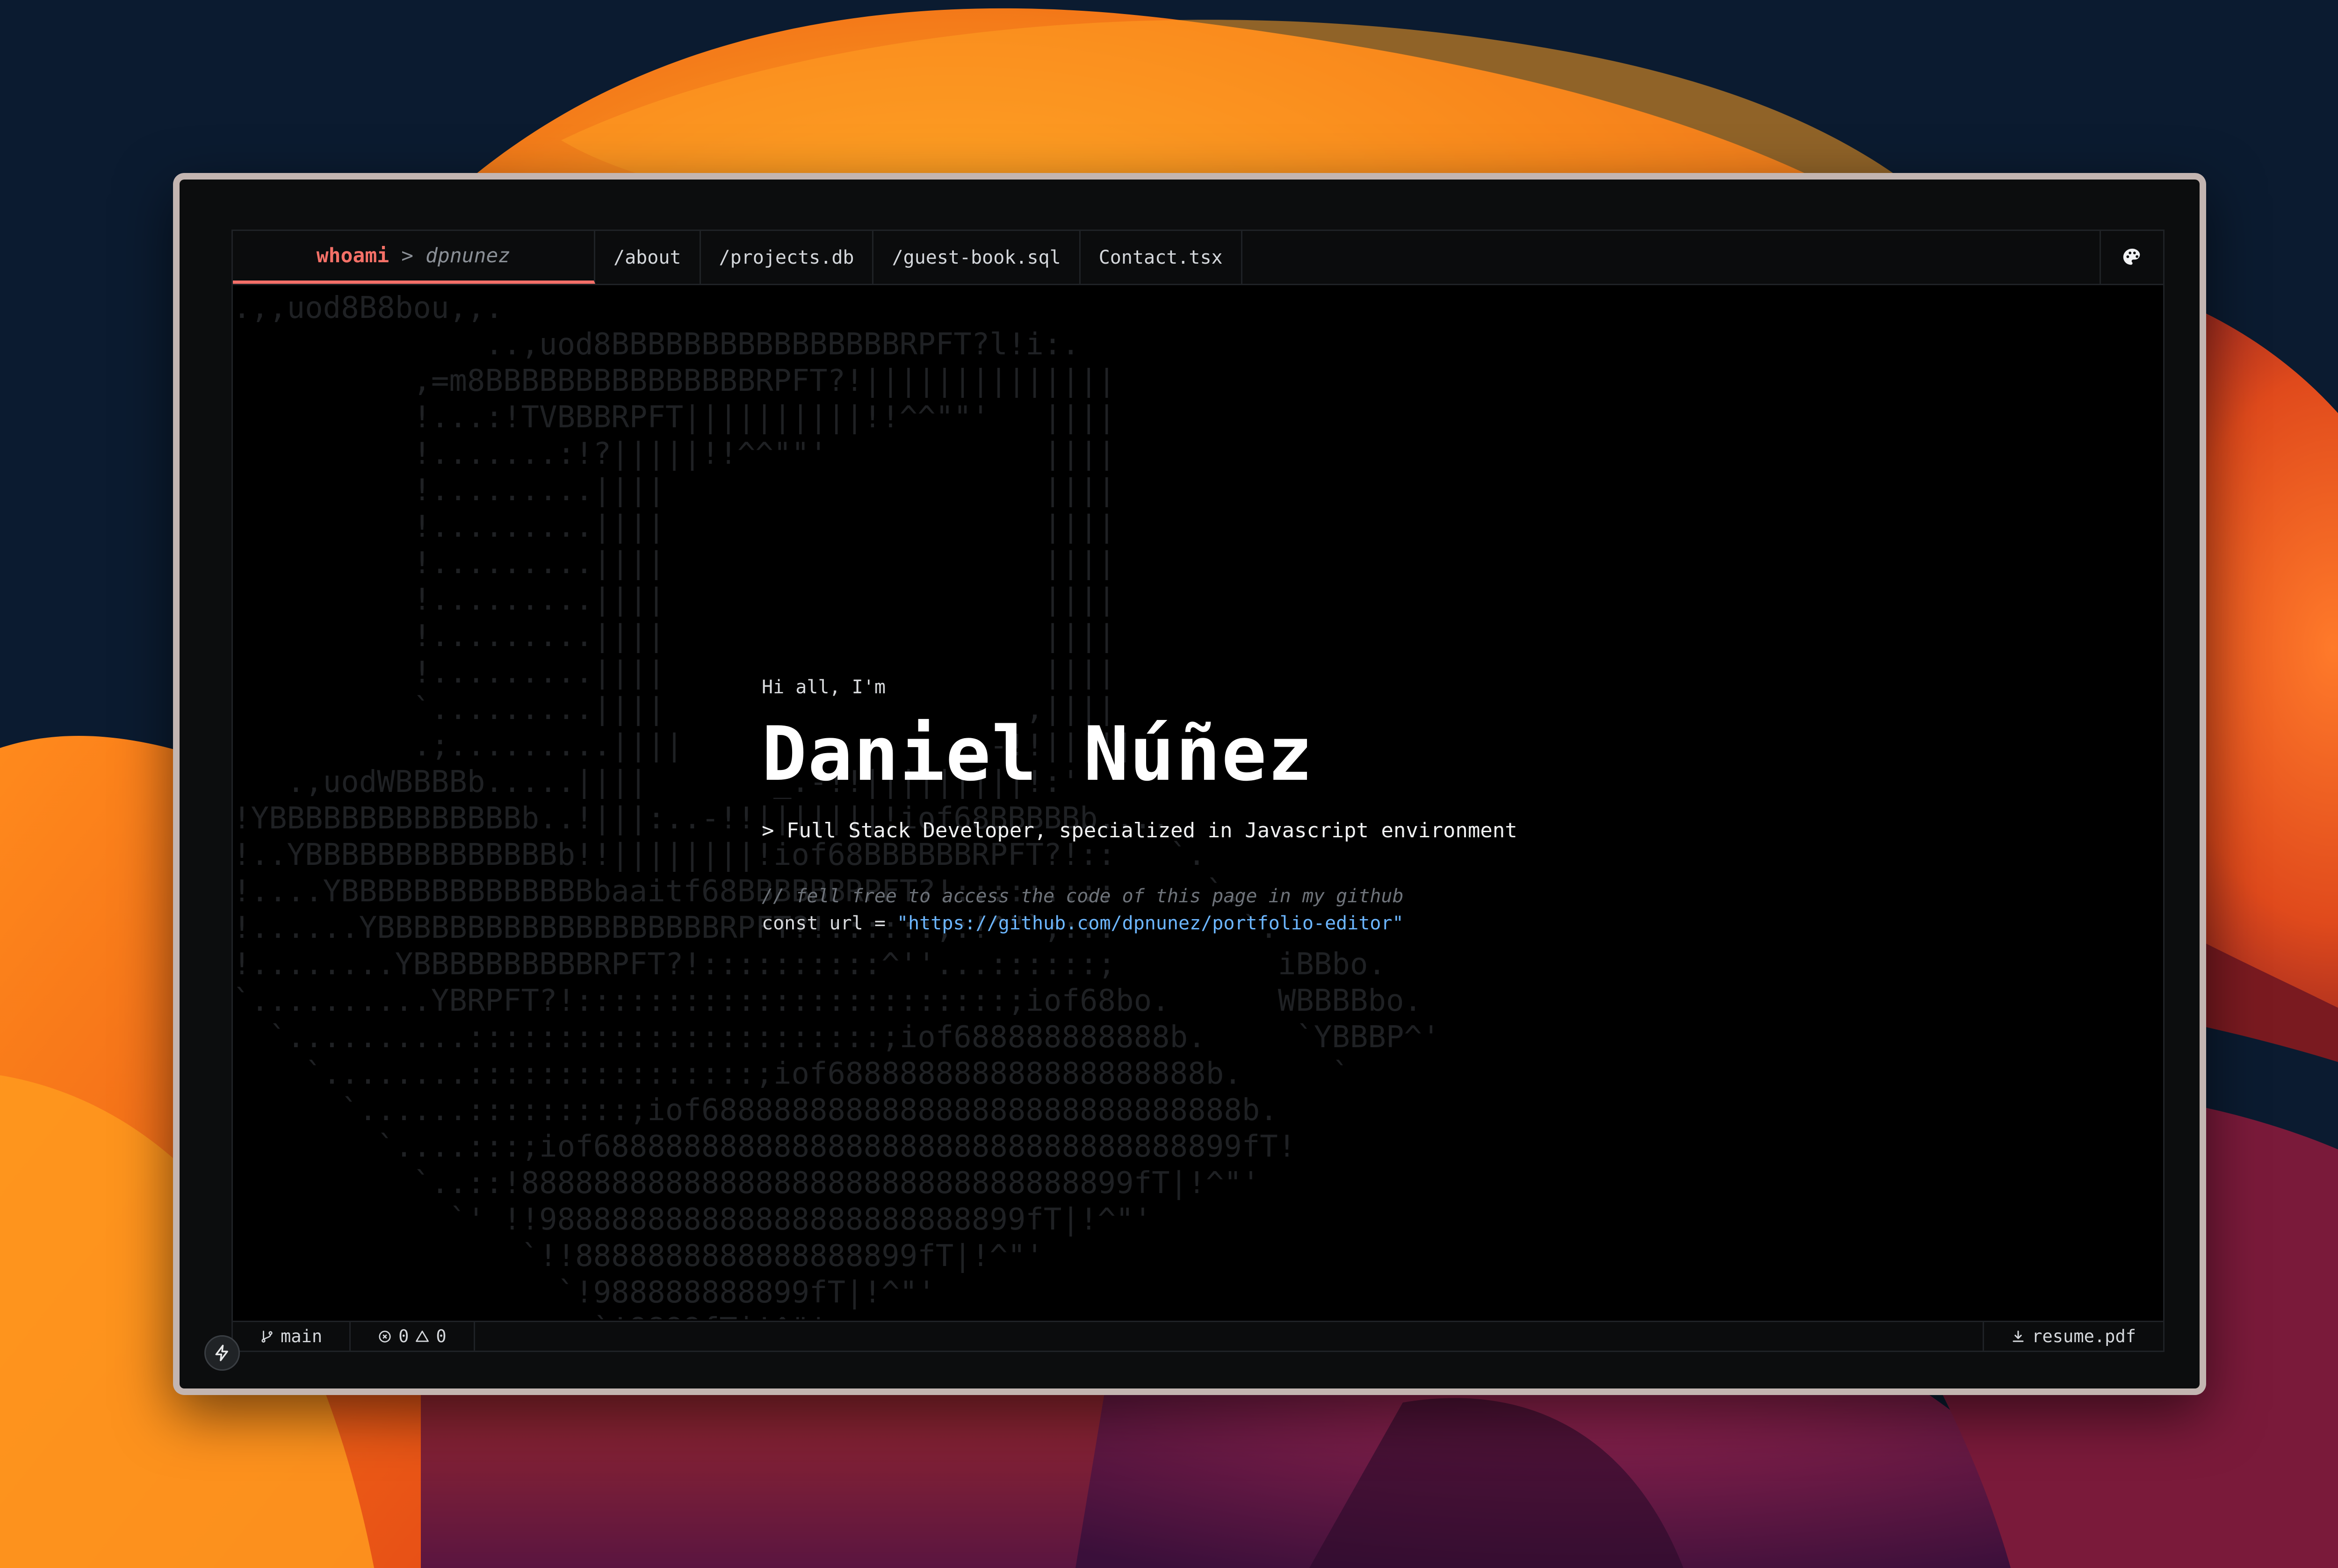 The width and height of the screenshot is (2338, 1568). I want to click on tab-guest-book: /guest-book.sql, so click(977, 257).